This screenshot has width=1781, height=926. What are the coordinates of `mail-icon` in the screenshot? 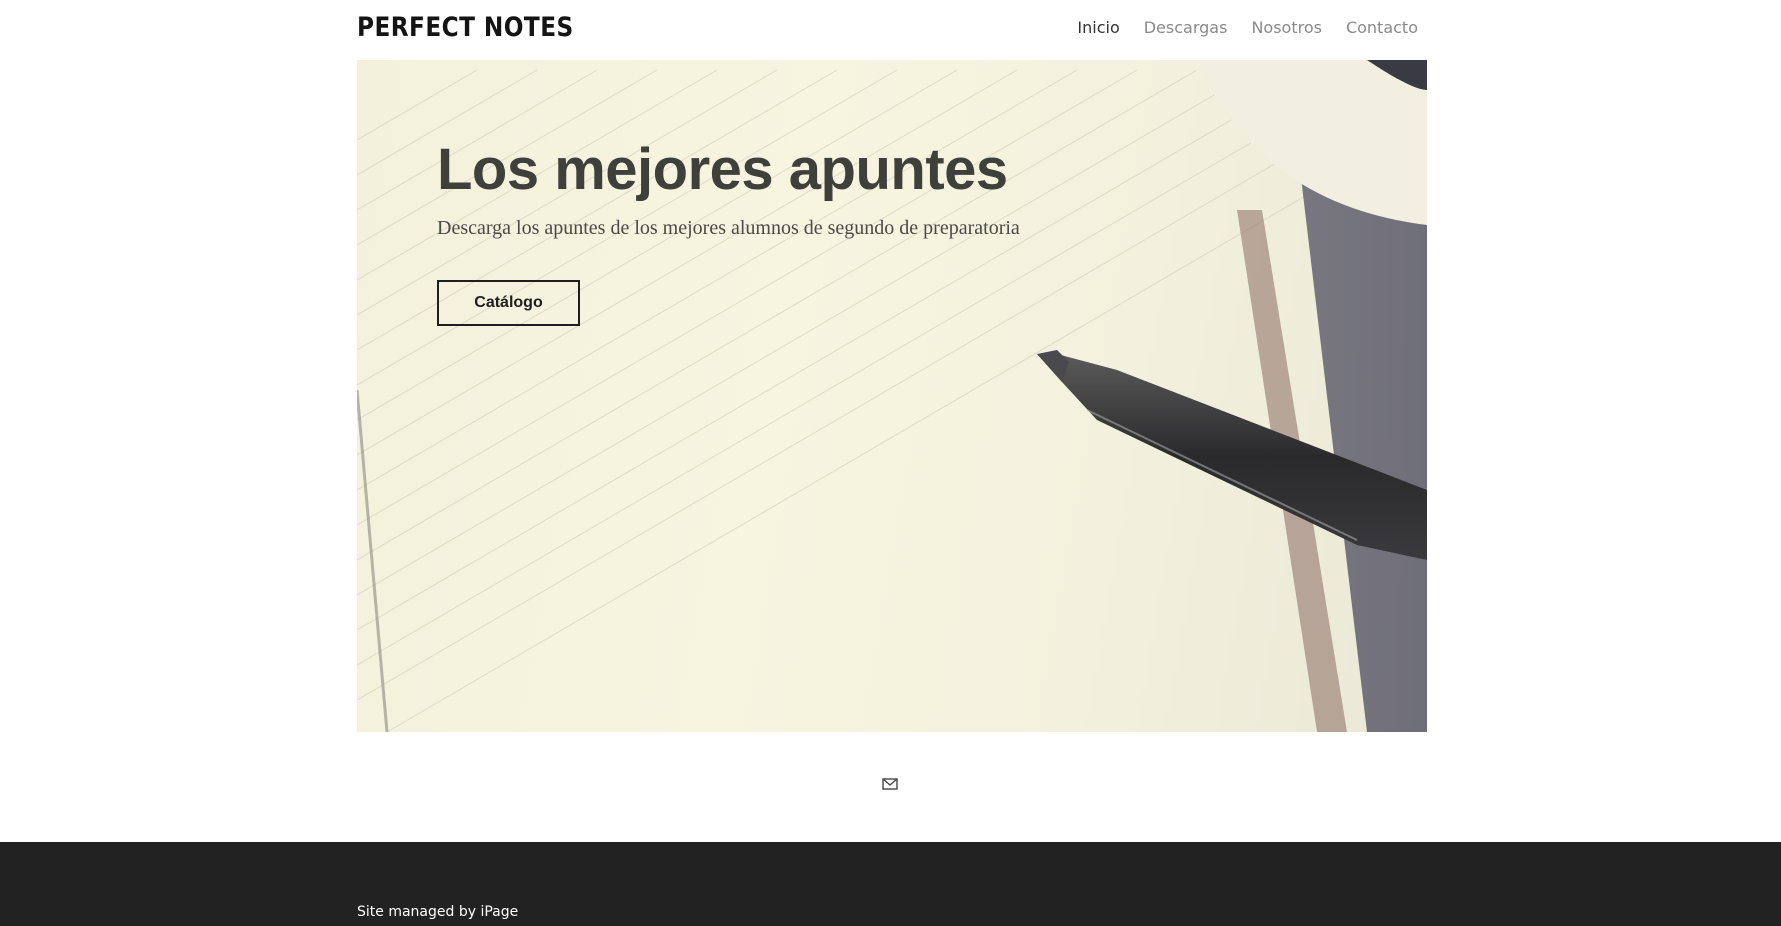 It's located at (890, 784).